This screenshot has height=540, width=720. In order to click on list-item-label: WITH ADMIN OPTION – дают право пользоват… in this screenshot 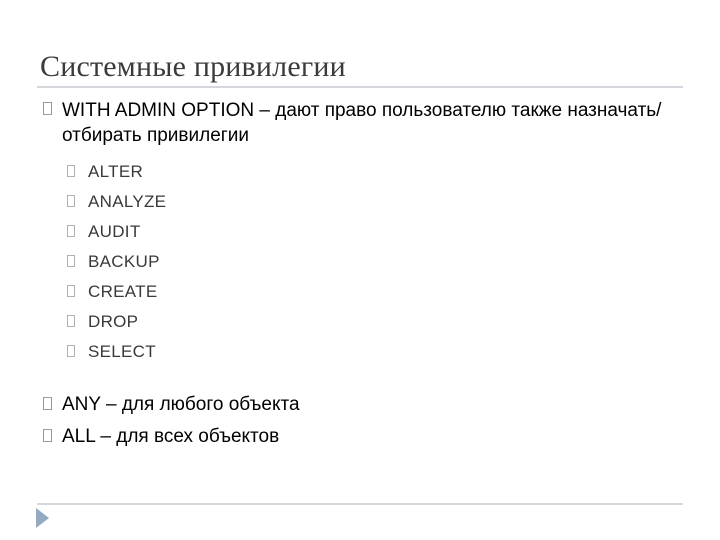, I will do `click(362, 123)`.